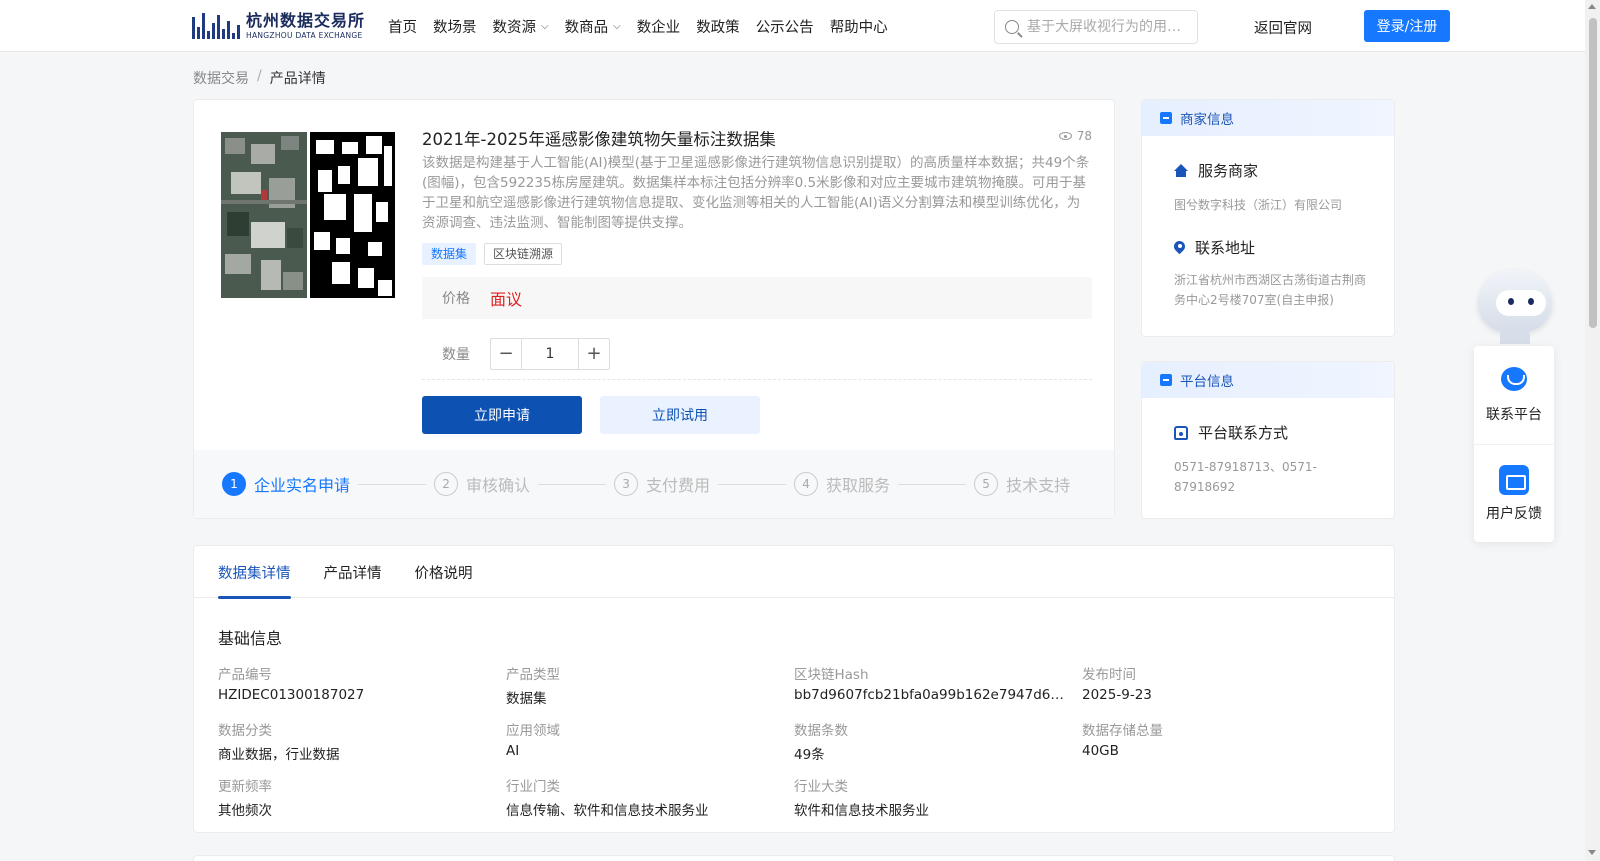 The height and width of the screenshot is (861, 1600). I want to click on try-now-button: 立即试用, so click(680, 415).